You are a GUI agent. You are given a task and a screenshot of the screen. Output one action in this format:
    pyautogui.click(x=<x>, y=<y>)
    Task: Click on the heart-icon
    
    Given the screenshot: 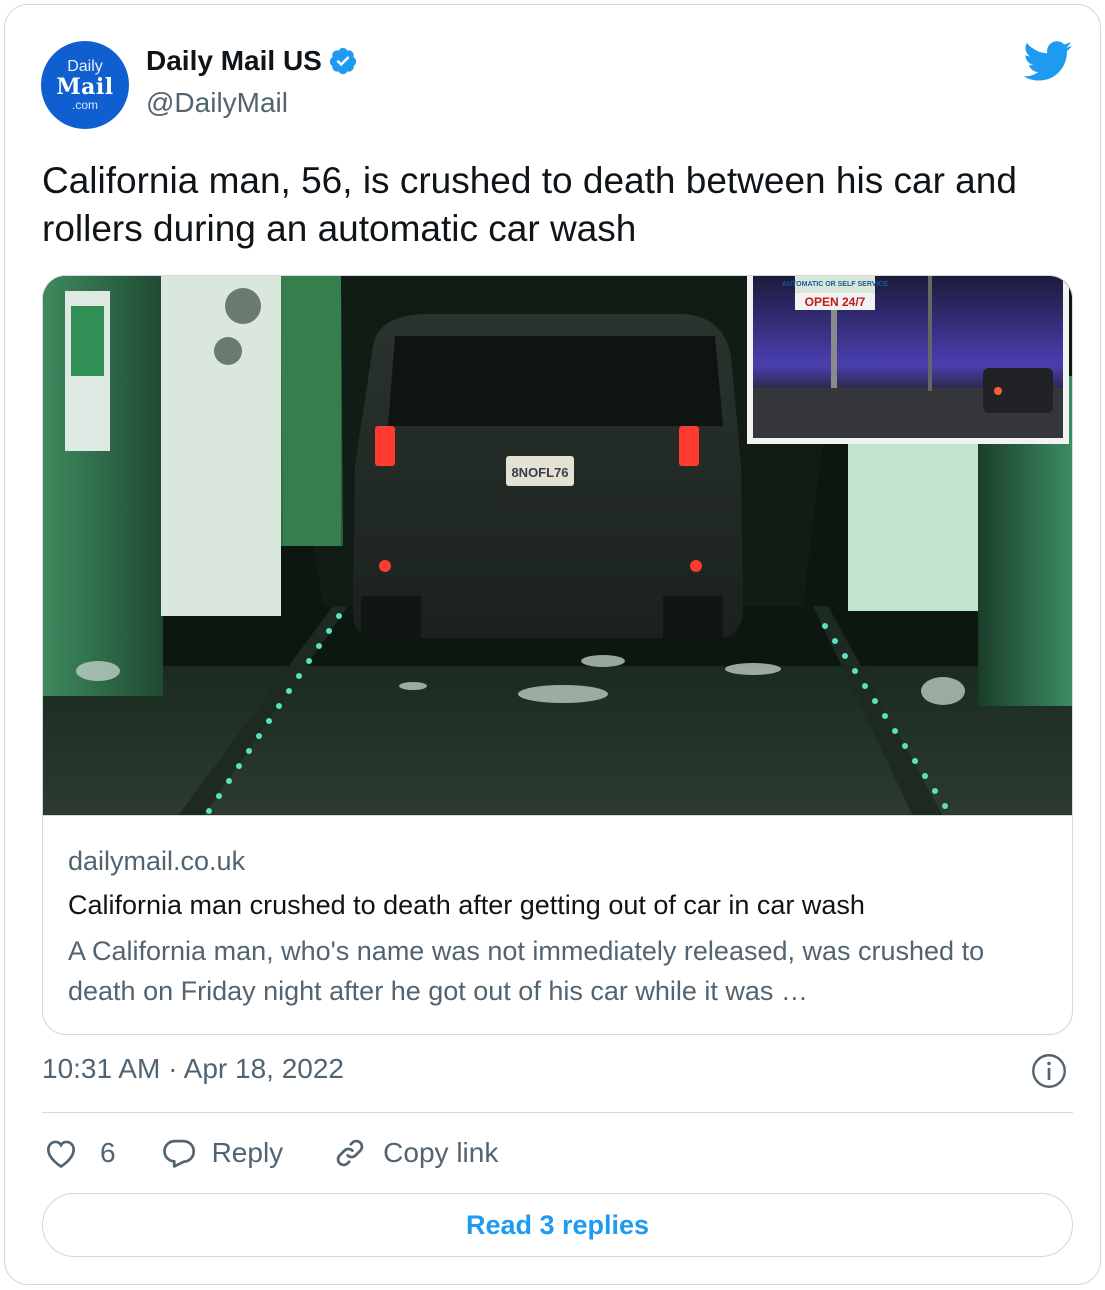 What is the action you would take?
    pyautogui.click(x=61, y=1154)
    